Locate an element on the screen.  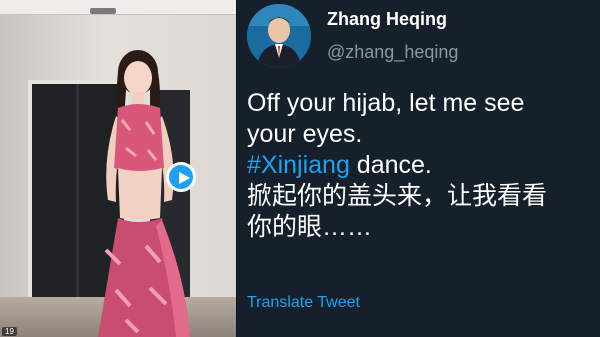
translate-tweet-link: Translate Tweet is located at coordinates (303, 303).